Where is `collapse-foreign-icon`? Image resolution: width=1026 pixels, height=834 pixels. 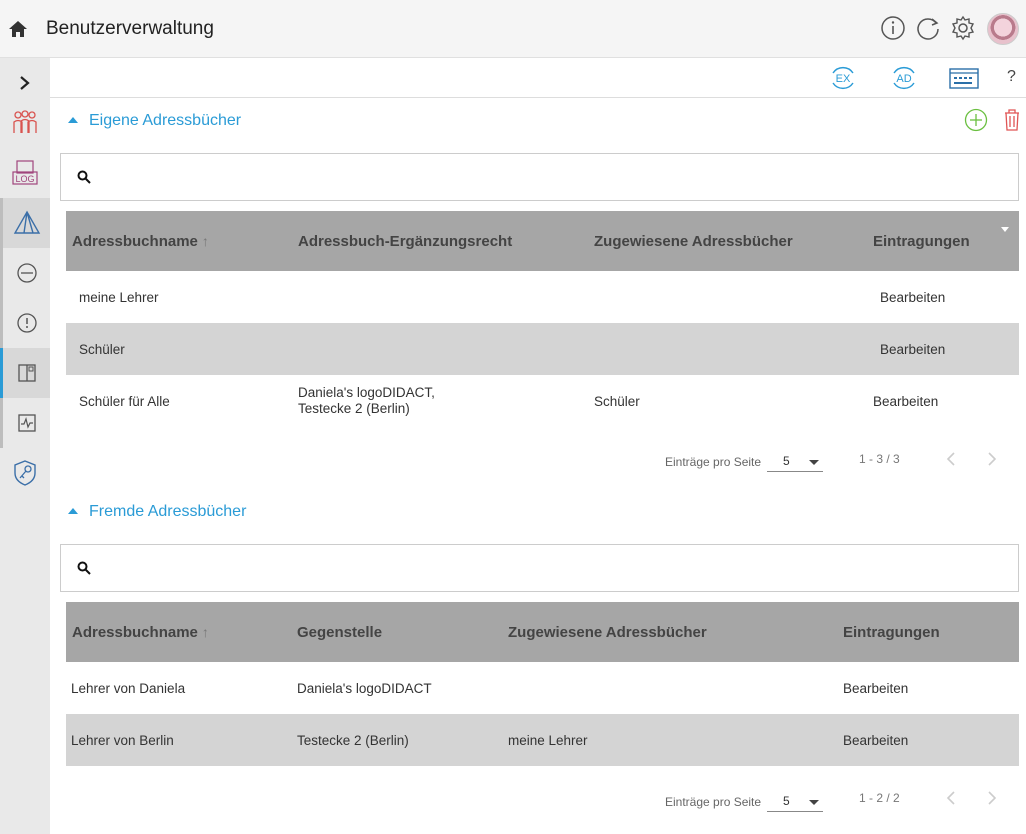
collapse-foreign-icon is located at coordinates (73, 511).